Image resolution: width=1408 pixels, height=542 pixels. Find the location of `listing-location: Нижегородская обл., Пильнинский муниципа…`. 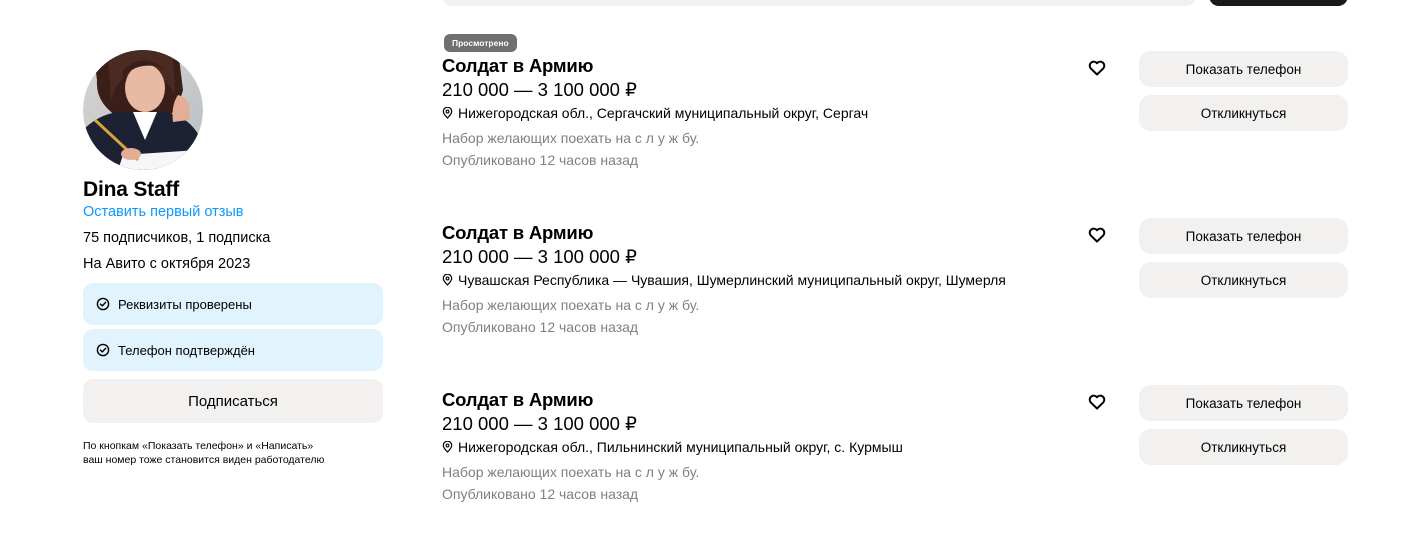

listing-location: Нижегородская обл., Пильнинский муниципа… is located at coordinates (672, 447).